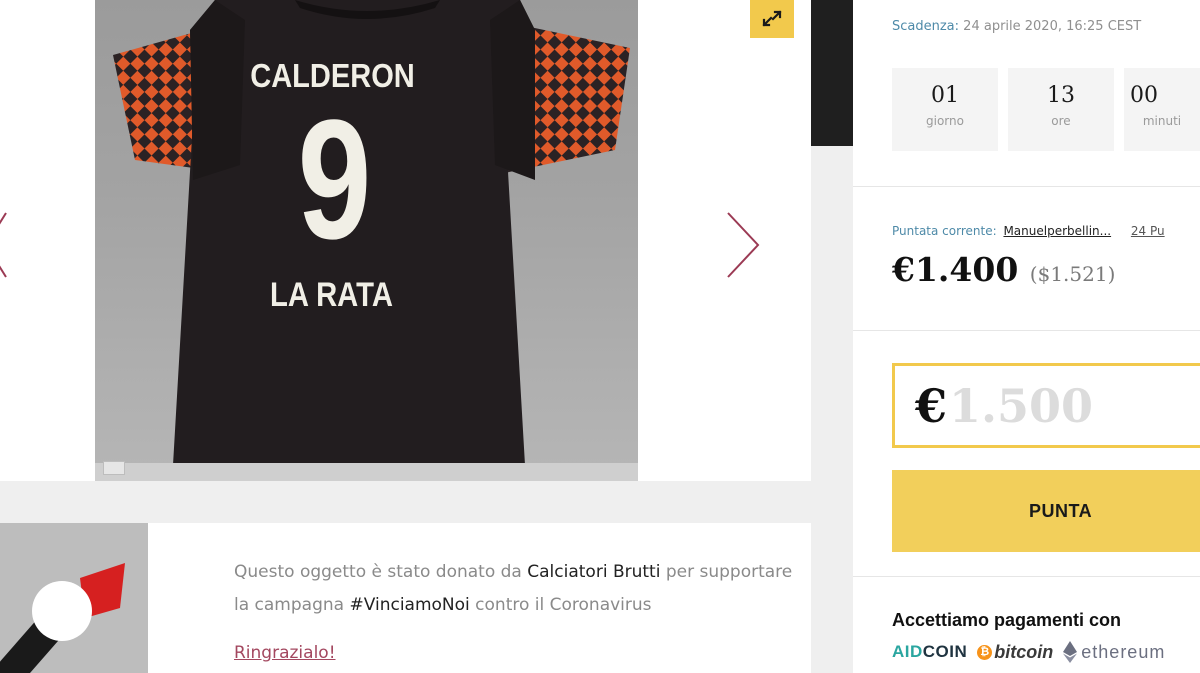 This screenshot has width=1200, height=673. Describe the element at coordinates (1072, 274) in the screenshot. I see `current-price-usd: ($1.521)` at that location.